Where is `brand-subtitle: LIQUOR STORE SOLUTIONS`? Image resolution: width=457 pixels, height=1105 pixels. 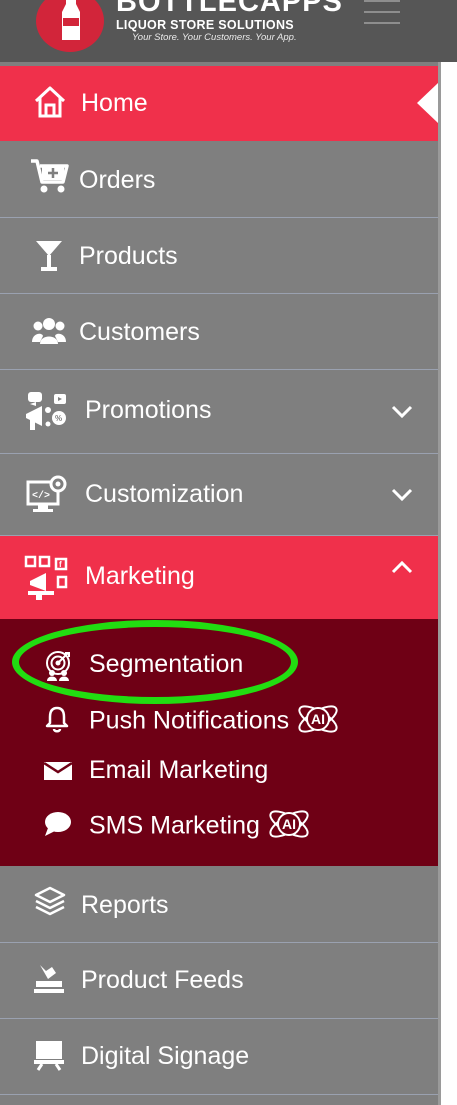
brand-subtitle: LIQUOR STORE SOLUTIONS is located at coordinates (205, 25).